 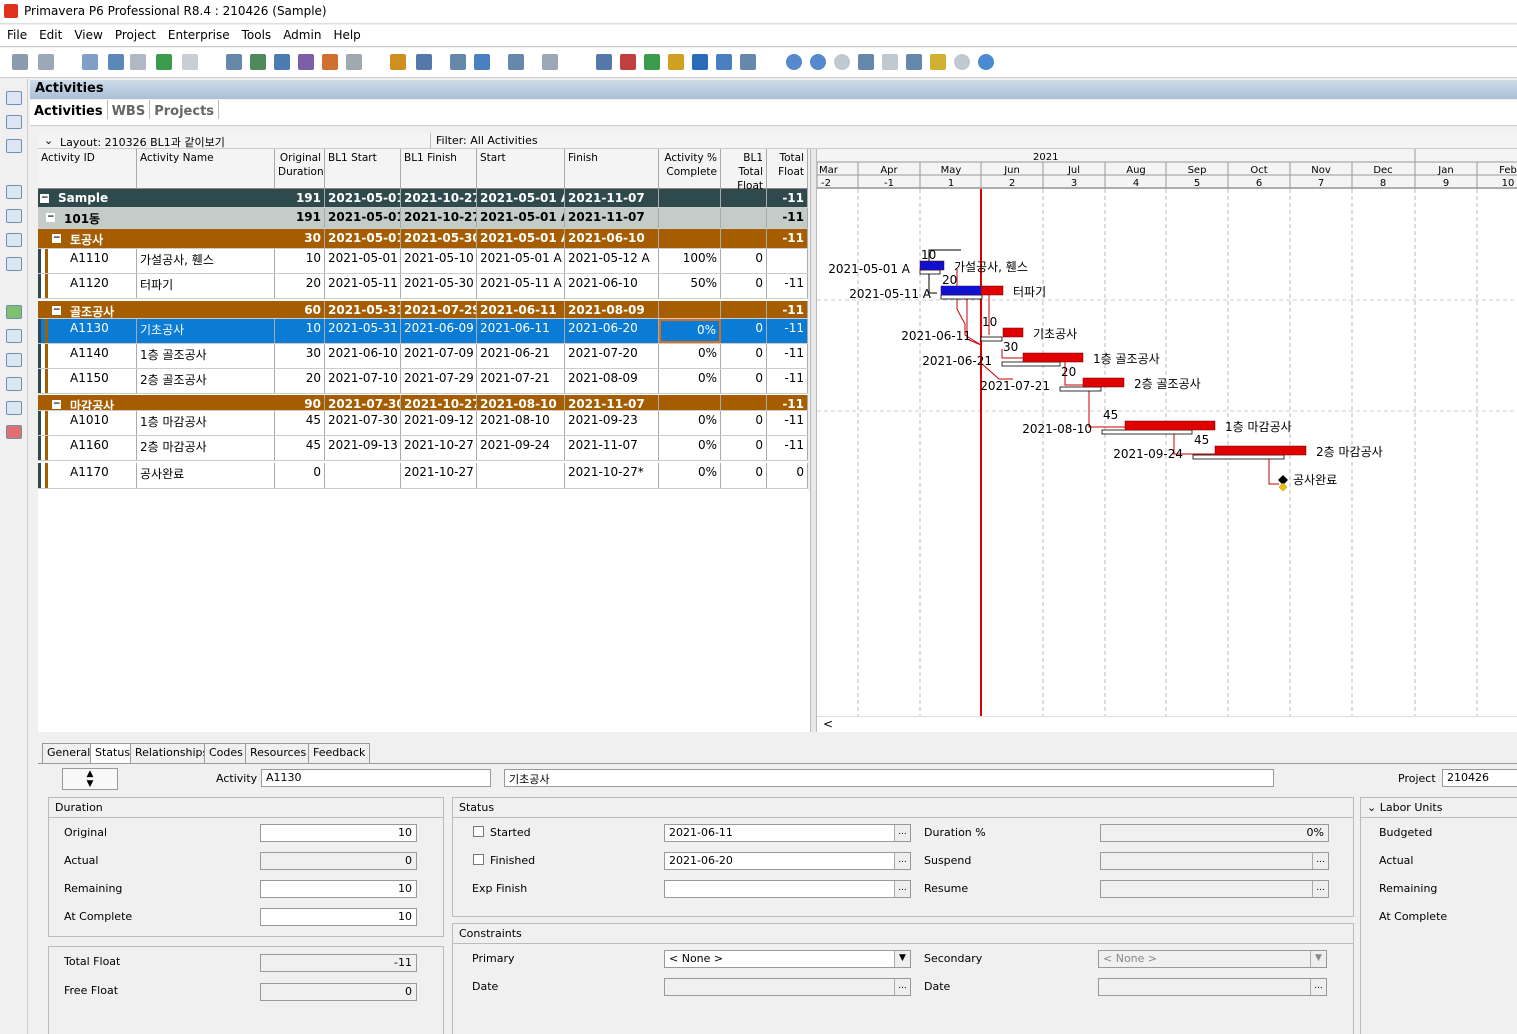 I want to click on tab-general: General, so click(x=69, y=753).